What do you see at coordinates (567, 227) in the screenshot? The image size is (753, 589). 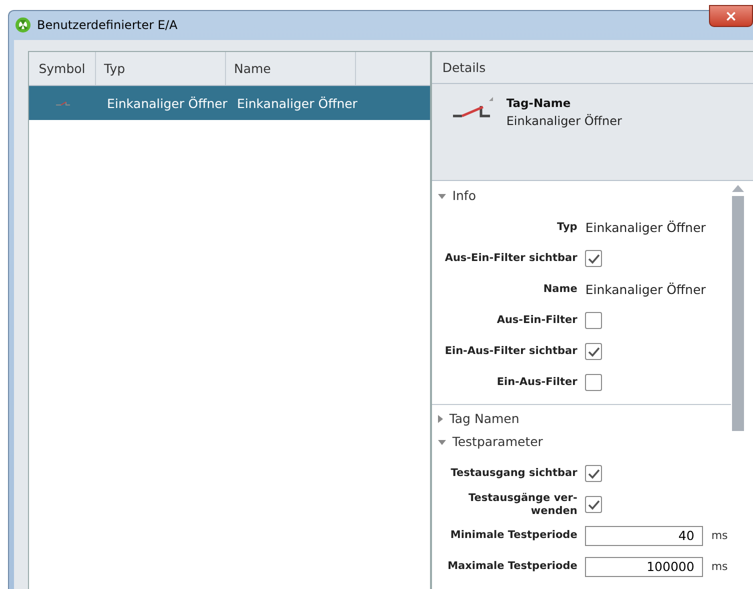 I see `property-label: Typ` at bounding box center [567, 227].